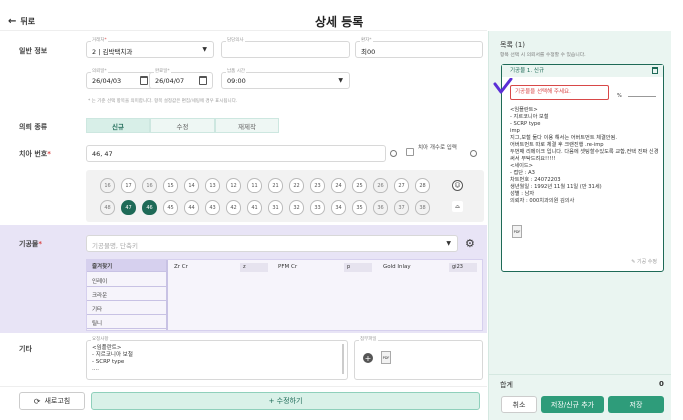 Image resolution: width=683 pixels, height=420 pixels. What do you see at coordinates (636, 404) in the screenshot?
I see `save-button: 저장` at bounding box center [636, 404].